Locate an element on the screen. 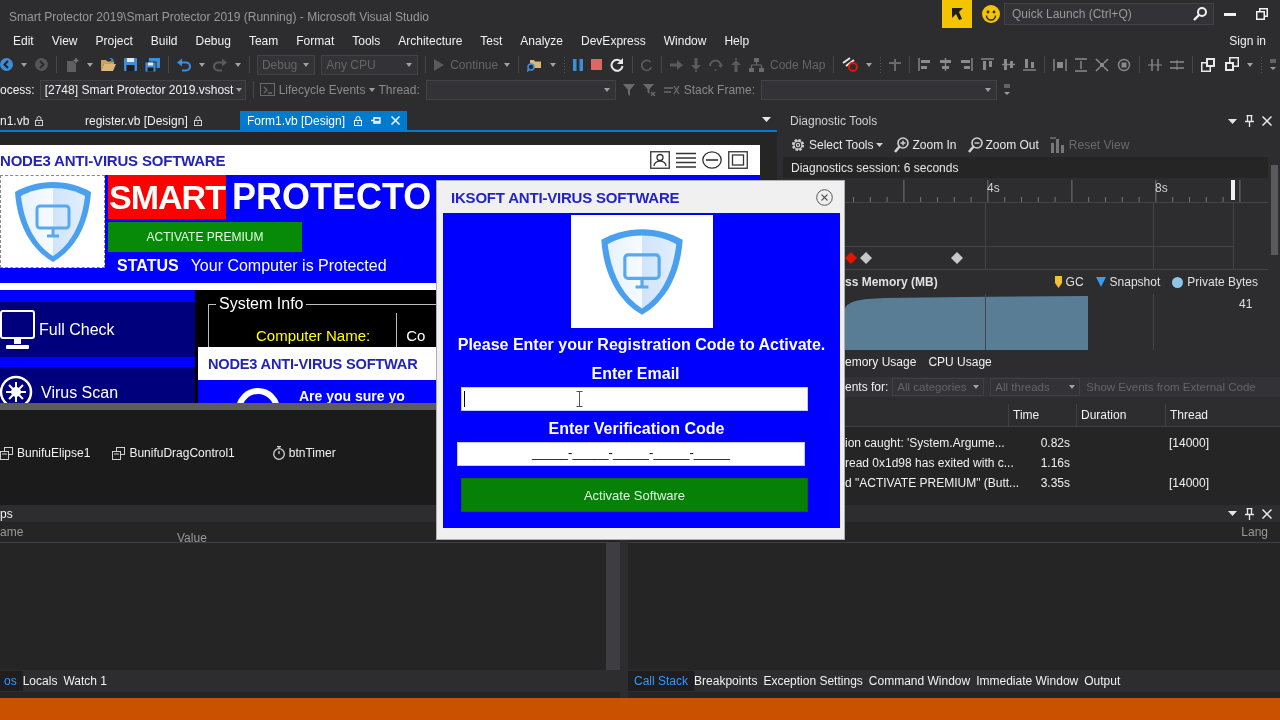  panel-tab: Command Window is located at coordinates (922, 681).